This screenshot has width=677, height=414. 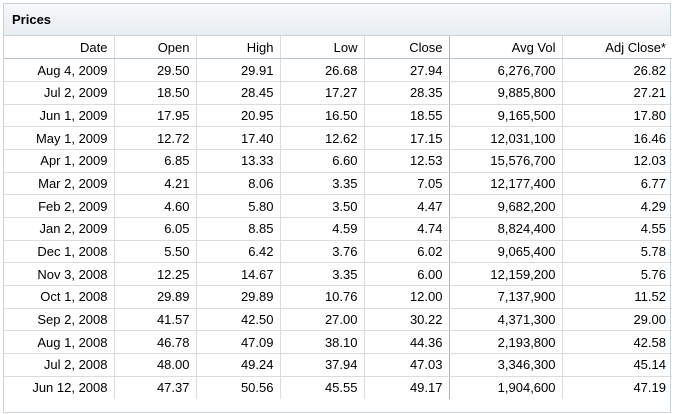 What do you see at coordinates (506, 161) in the screenshot?
I see `cell-avg-vol: 15,576,700` at bounding box center [506, 161].